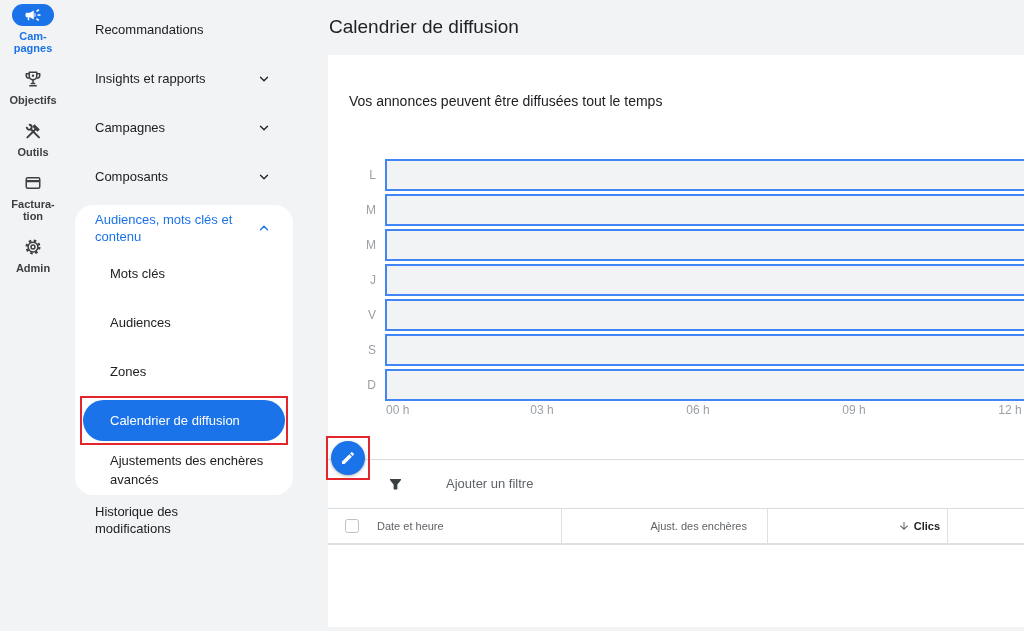 The image size is (1024, 631). What do you see at coordinates (903, 526) in the screenshot?
I see `sort-arrow-icon` at bounding box center [903, 526].